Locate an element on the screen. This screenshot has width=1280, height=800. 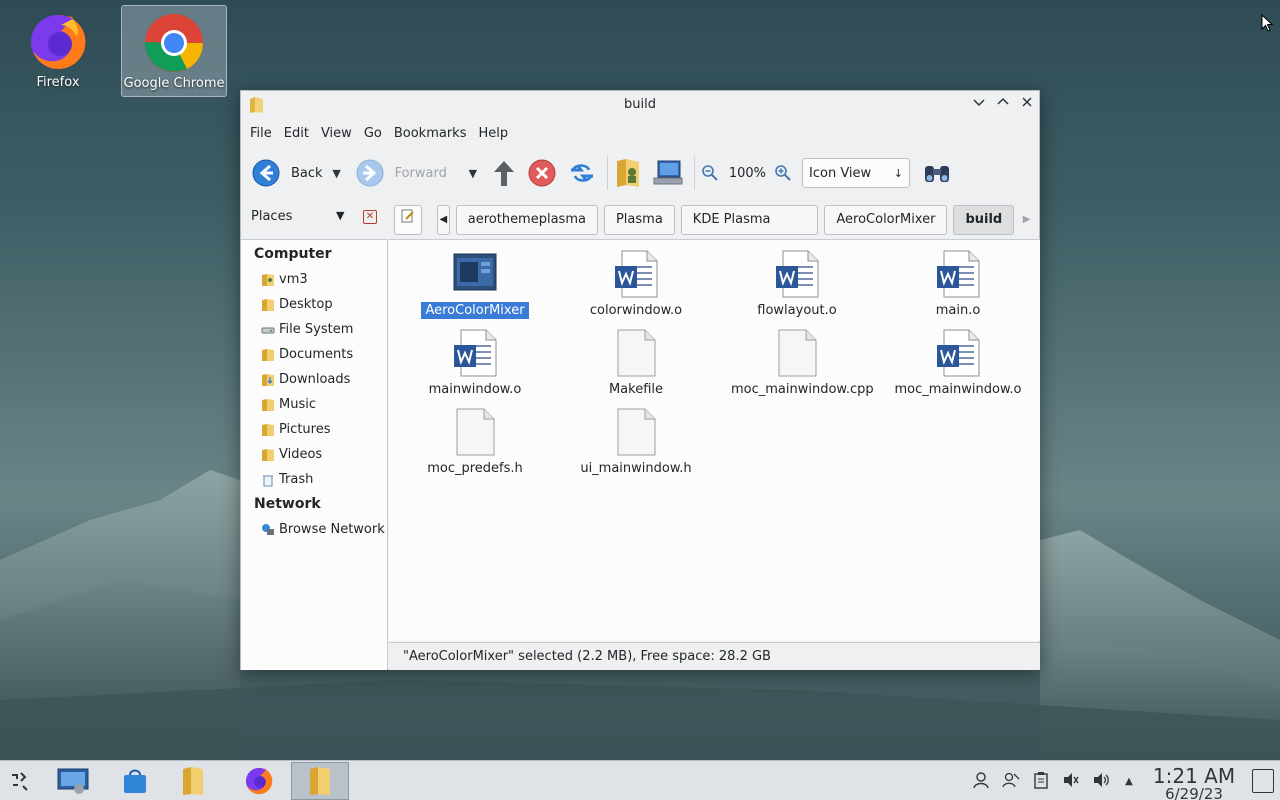
binoculars-icon is located at coordinates (937, 174).